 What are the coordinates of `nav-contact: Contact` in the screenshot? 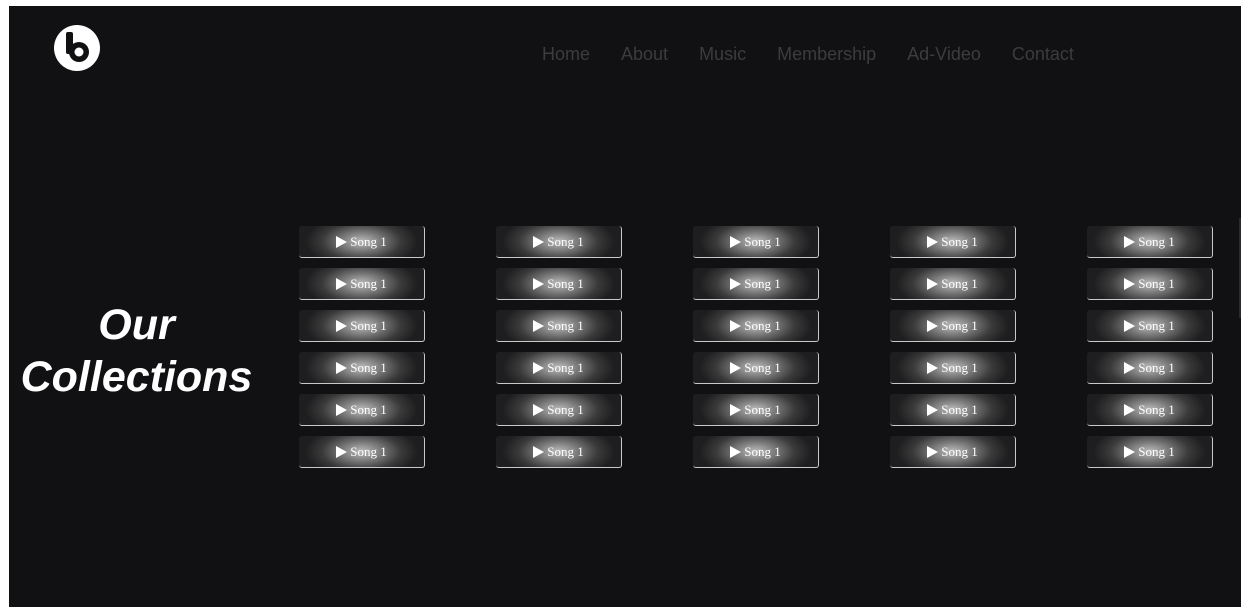 It's located at (1043, 54).